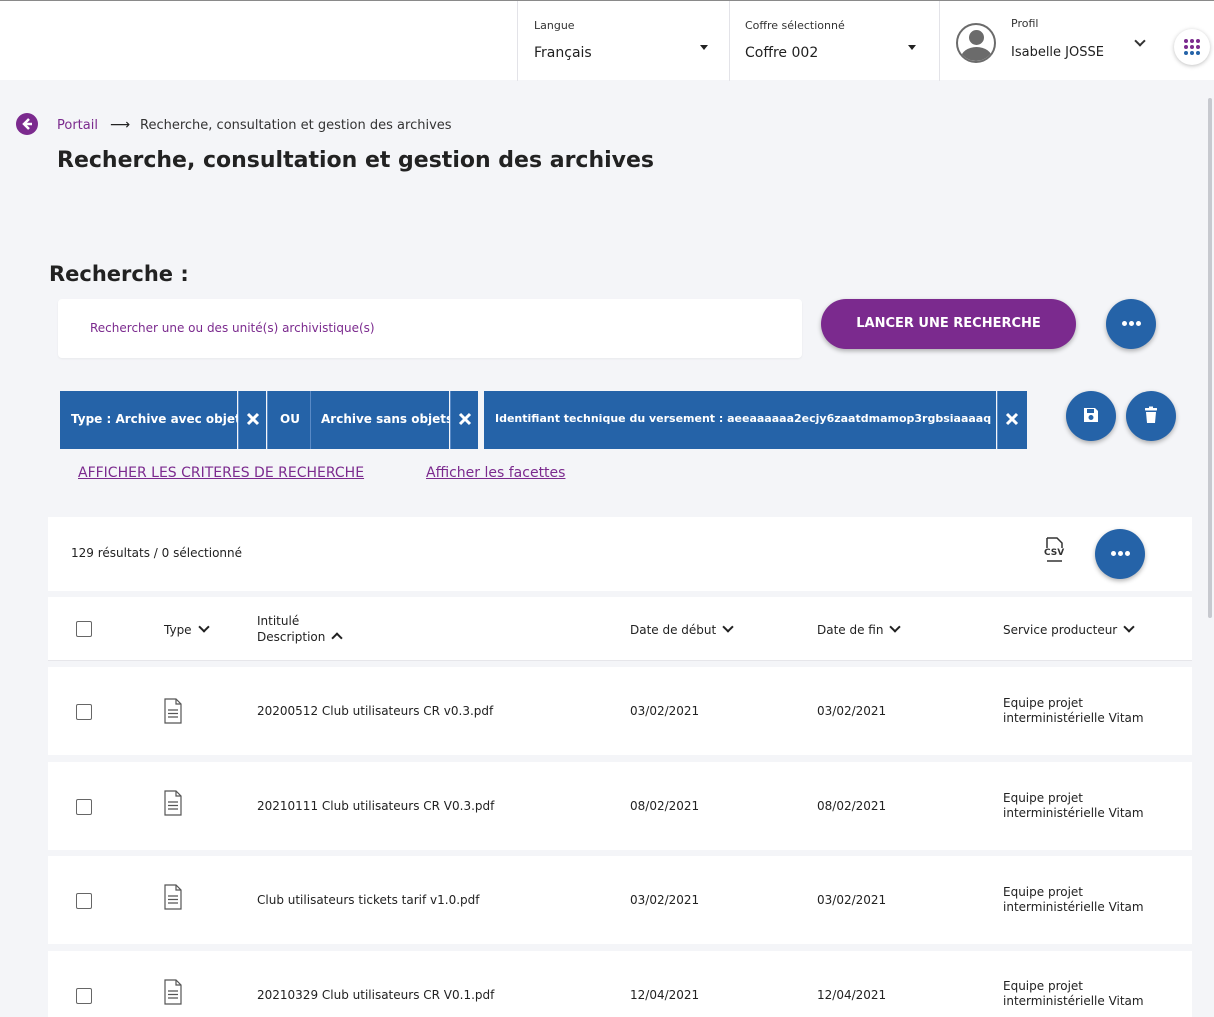 The height and width of the screenshot is (1017, 1214). What do you see at coordinates (157, 553) in the screenshot?
I see `results-count: 129 résultats / 0 sélectionné` at bounding box center [157, 553].